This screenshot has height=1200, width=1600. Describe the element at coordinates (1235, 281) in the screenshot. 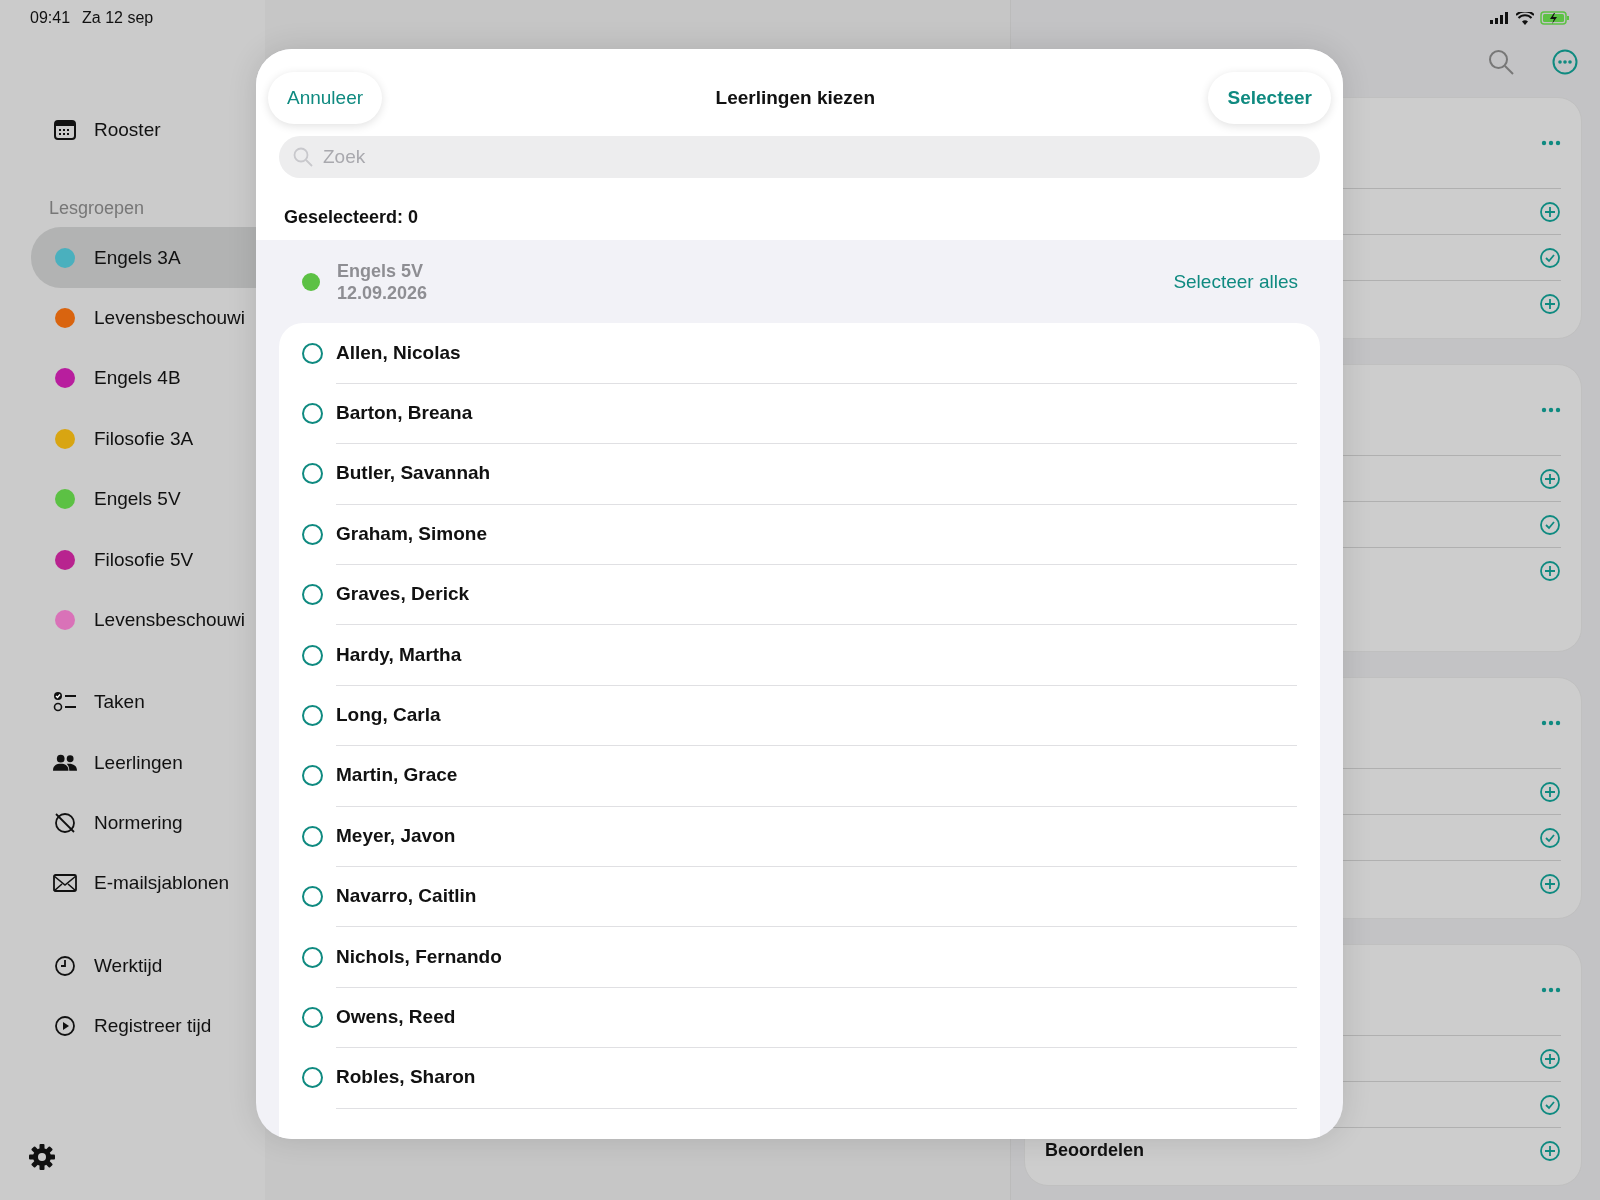

I see `select-all-link: Selecteer alles` at that location.